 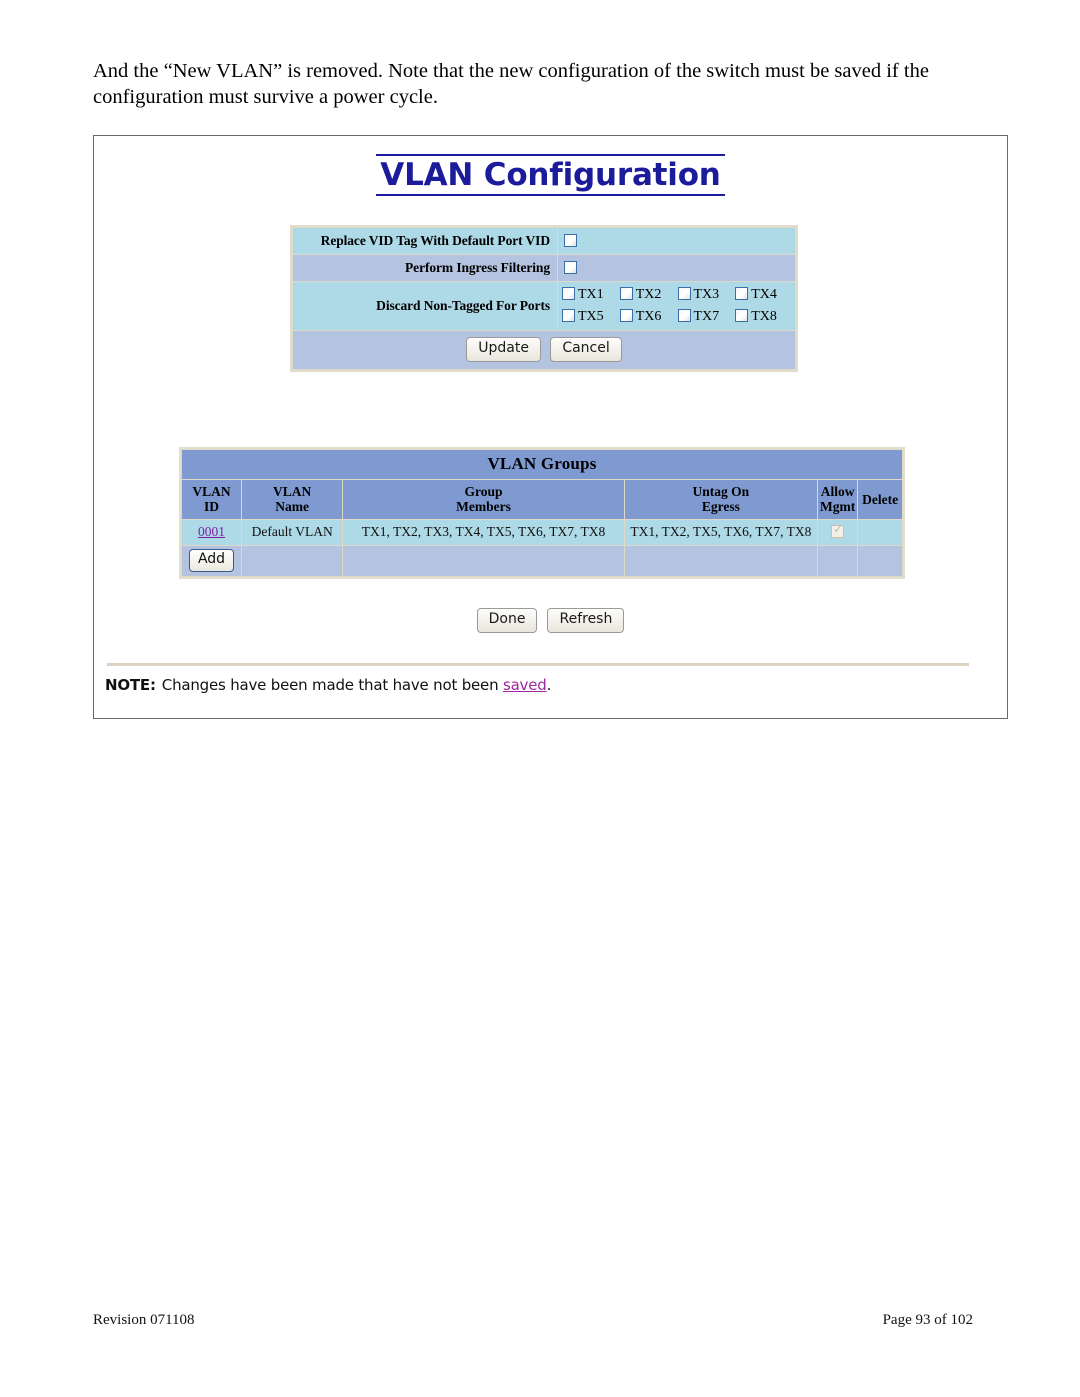 I want to click on note-label: NOTE:, so click(x=130, y=685).